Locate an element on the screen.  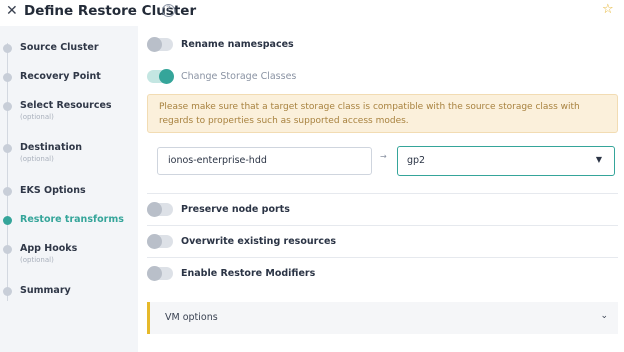
target-storage-class-value: gp2 is located at coordinates (416, 160).